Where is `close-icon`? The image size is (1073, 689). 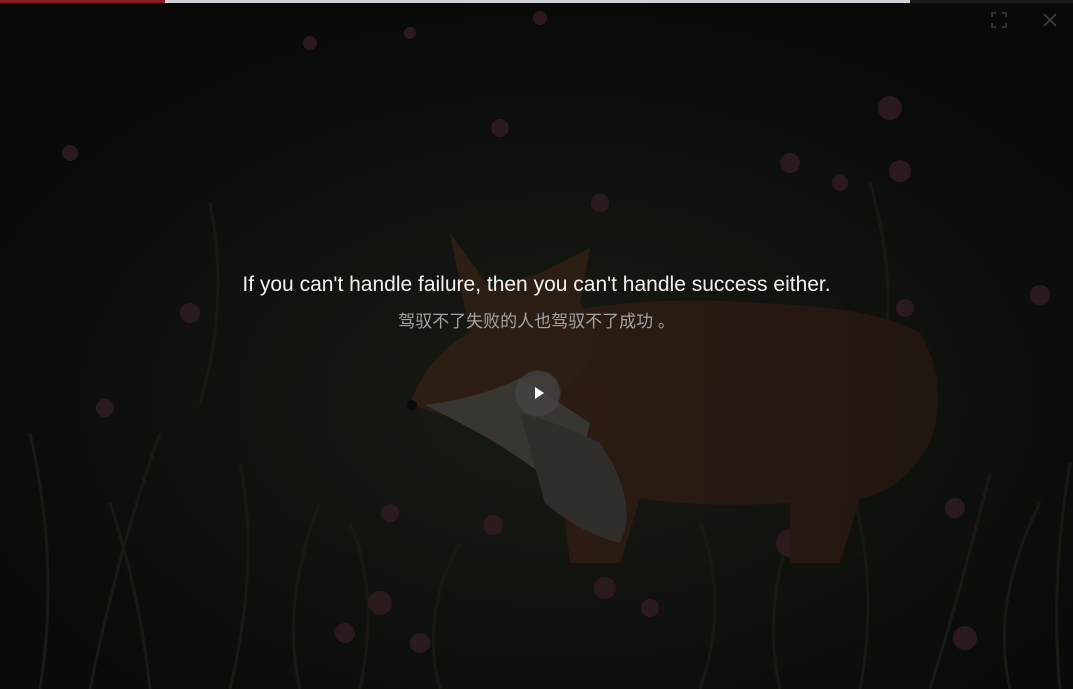 close-icon is located at coordinates (1050, 20).